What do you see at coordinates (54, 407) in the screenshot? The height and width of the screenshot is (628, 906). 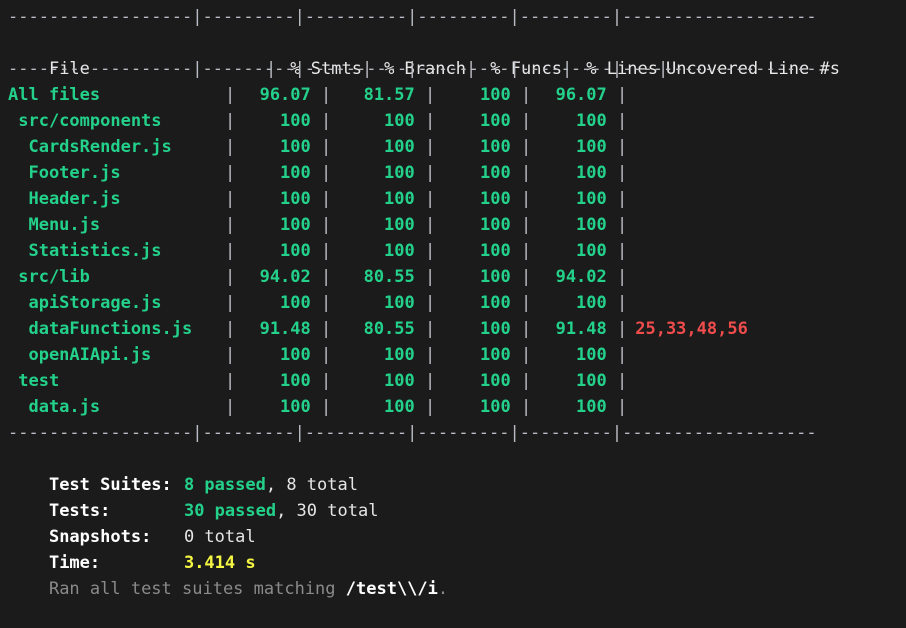 I see `cell-file: data.js` at bounding box center [54, 407].